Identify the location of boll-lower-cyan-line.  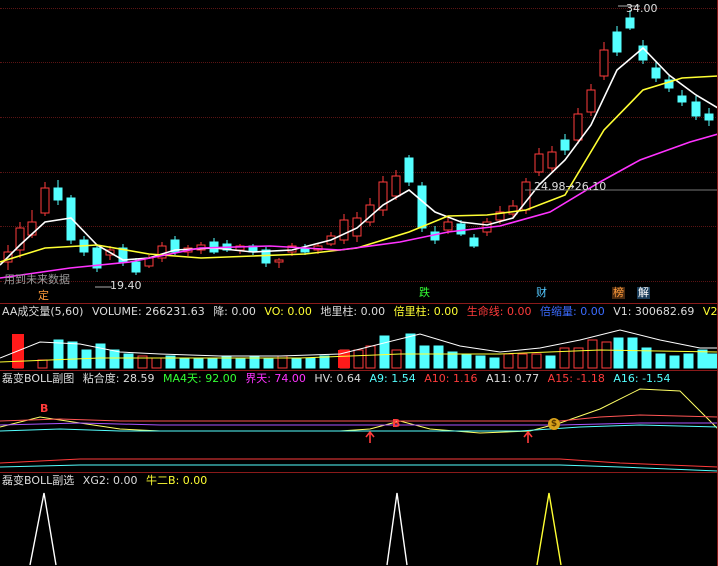
(359, 468).